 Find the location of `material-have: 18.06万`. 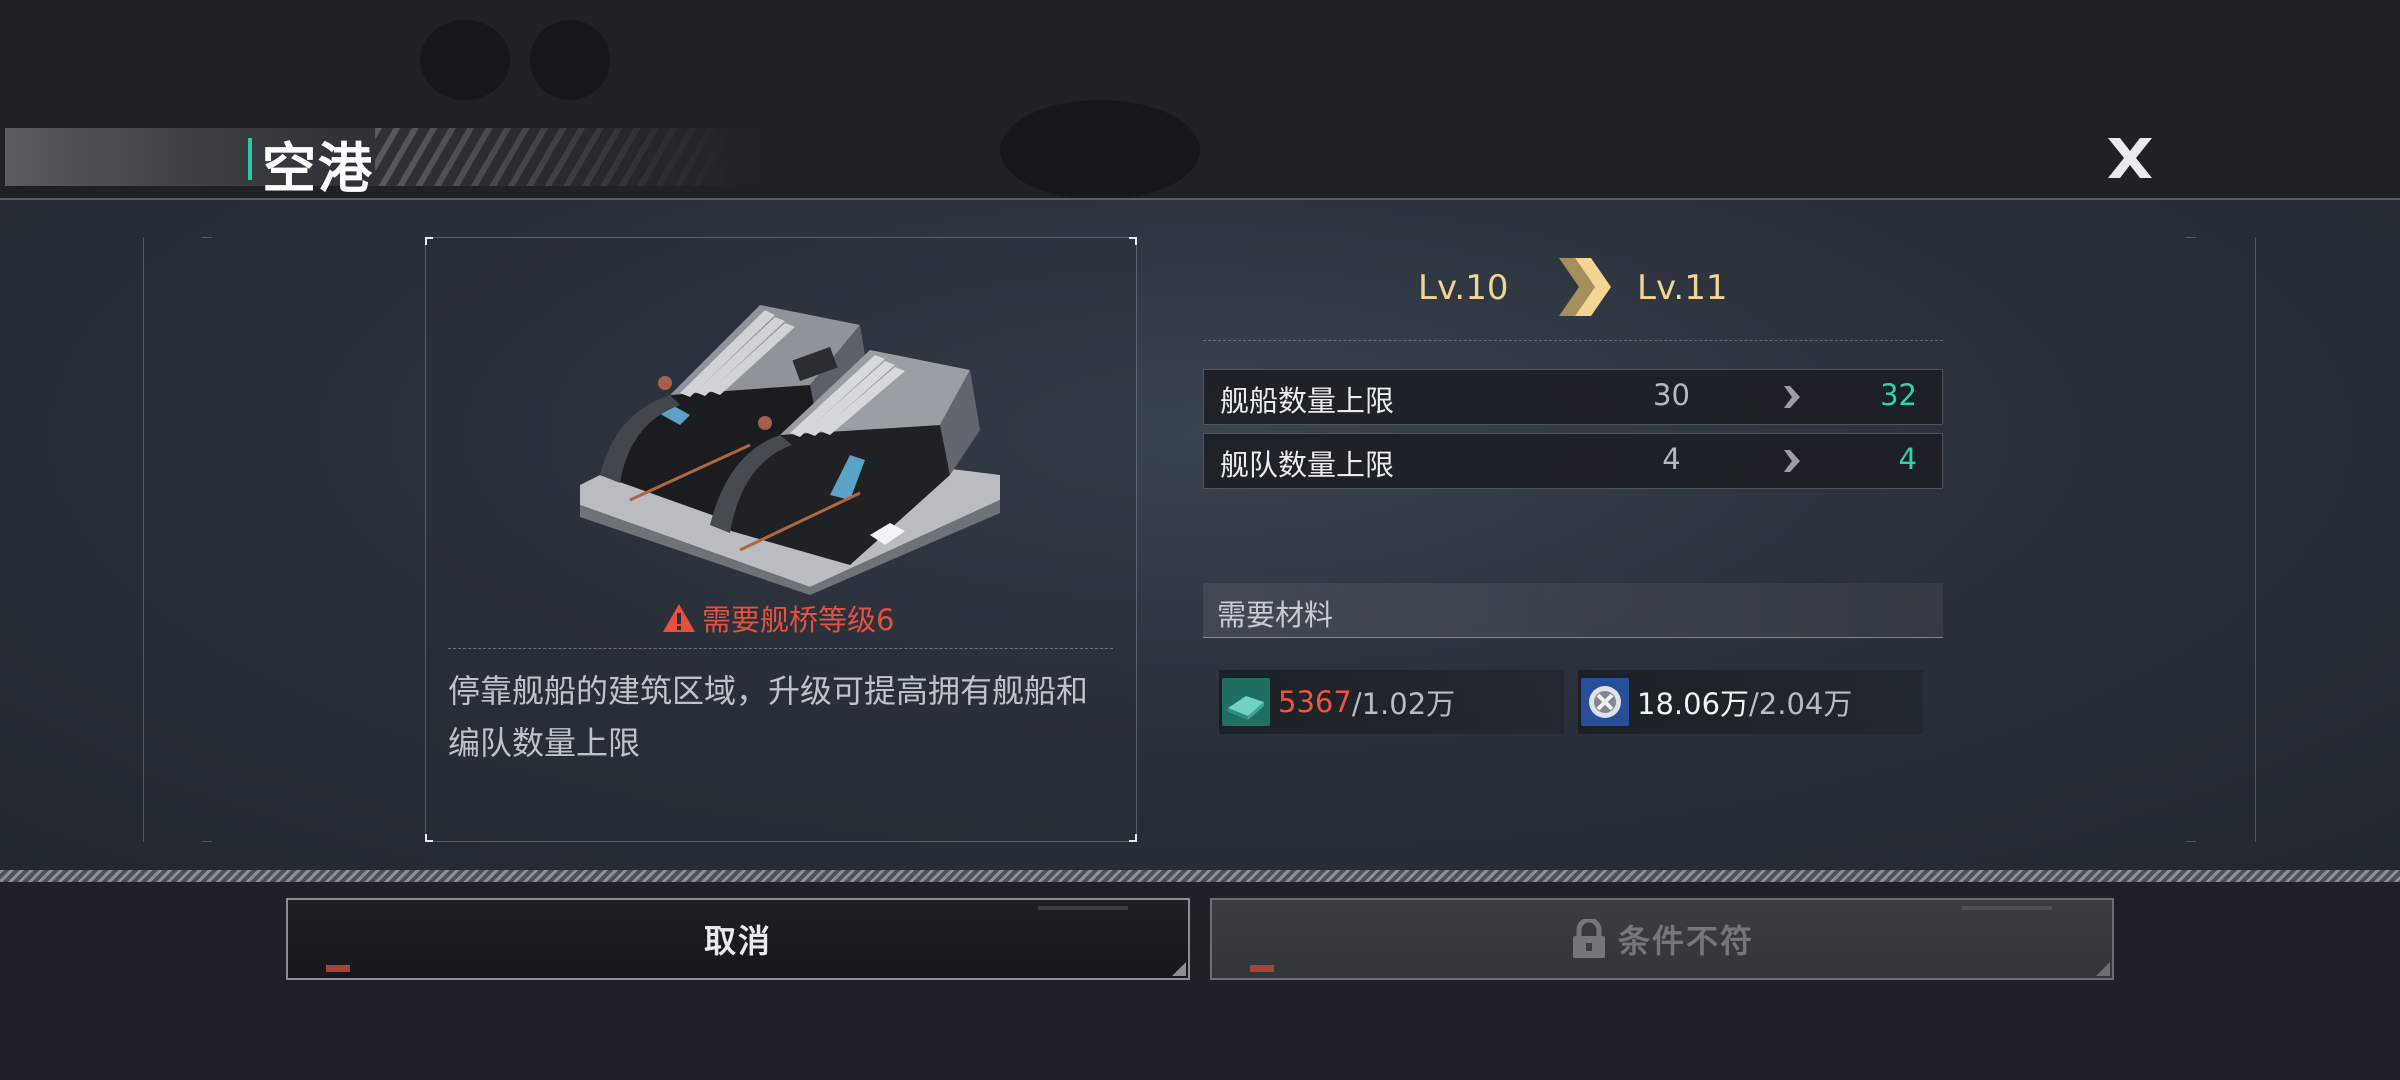

material-have: 18.06万 is located at coordinates (1693, 704).